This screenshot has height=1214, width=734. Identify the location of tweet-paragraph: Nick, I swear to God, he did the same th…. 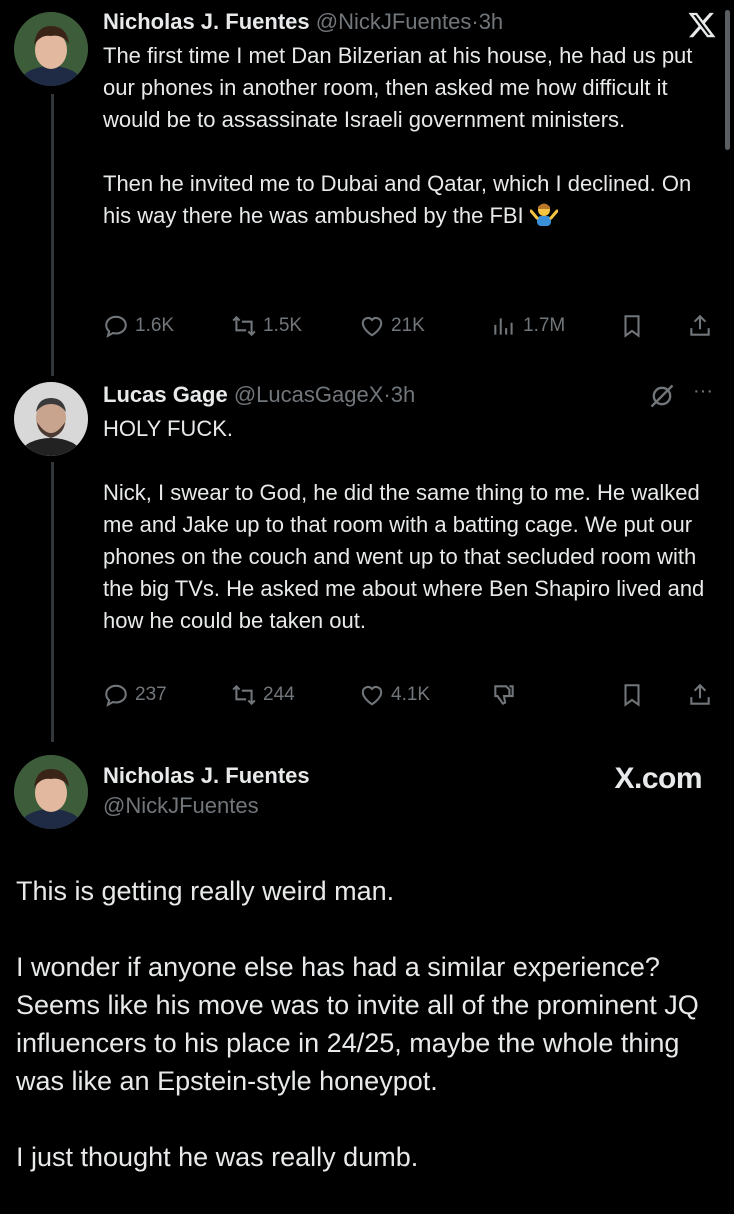
(404, 556).